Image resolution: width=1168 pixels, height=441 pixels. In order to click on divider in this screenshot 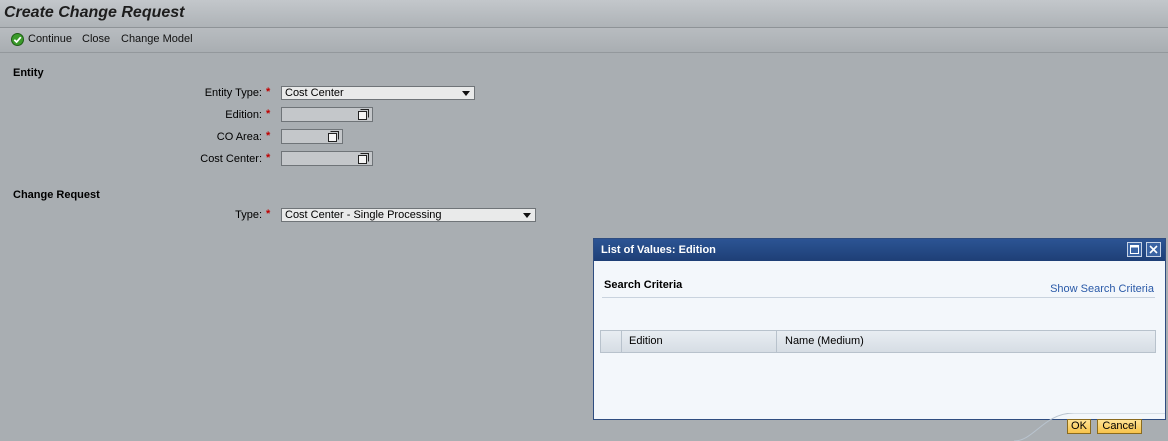, I will do `click(878, 297)`.